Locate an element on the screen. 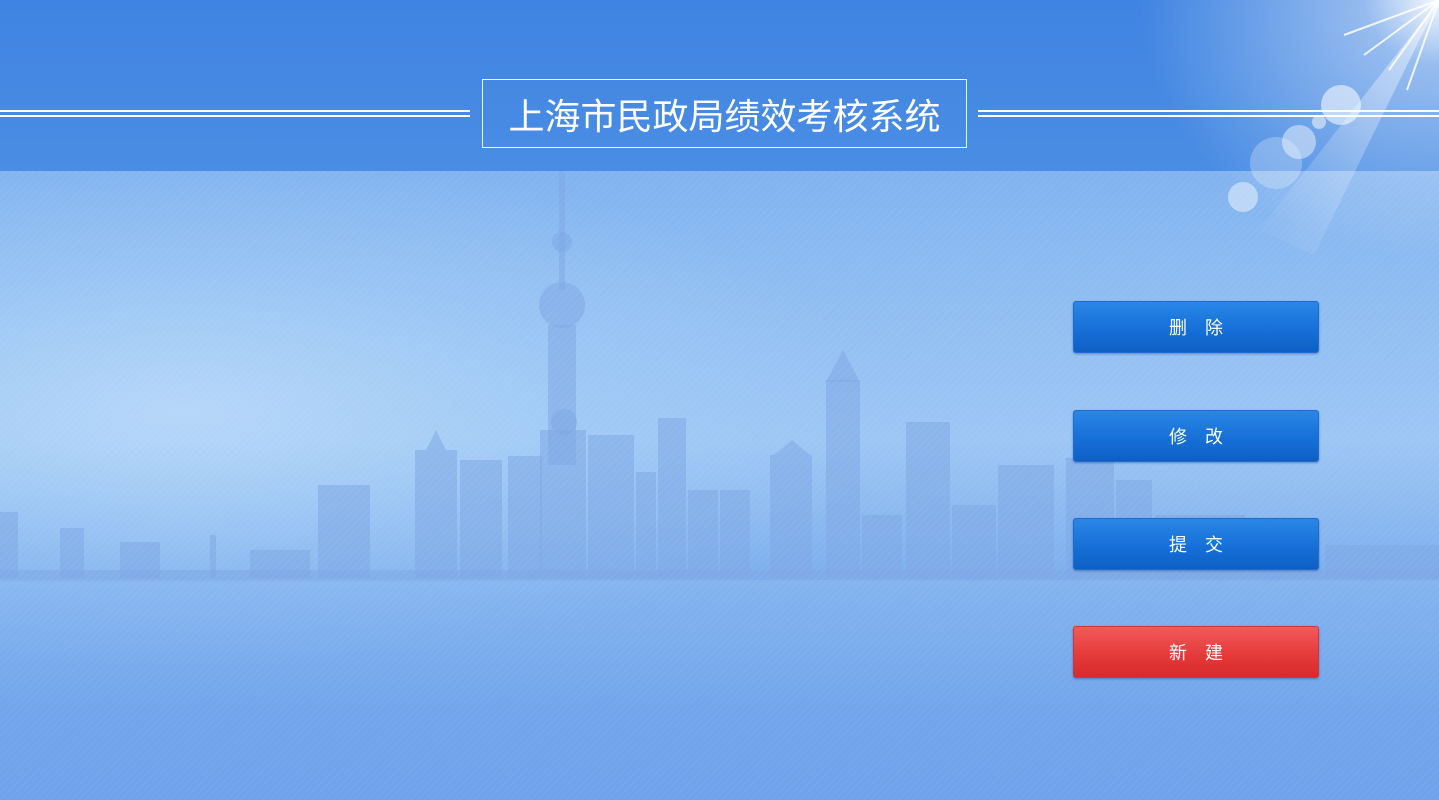 Image resolution: width=1439 pixels, height=800 pixels. title-frame: 上海市民政局绩效考核系统 is located at coordinates (724, 113).